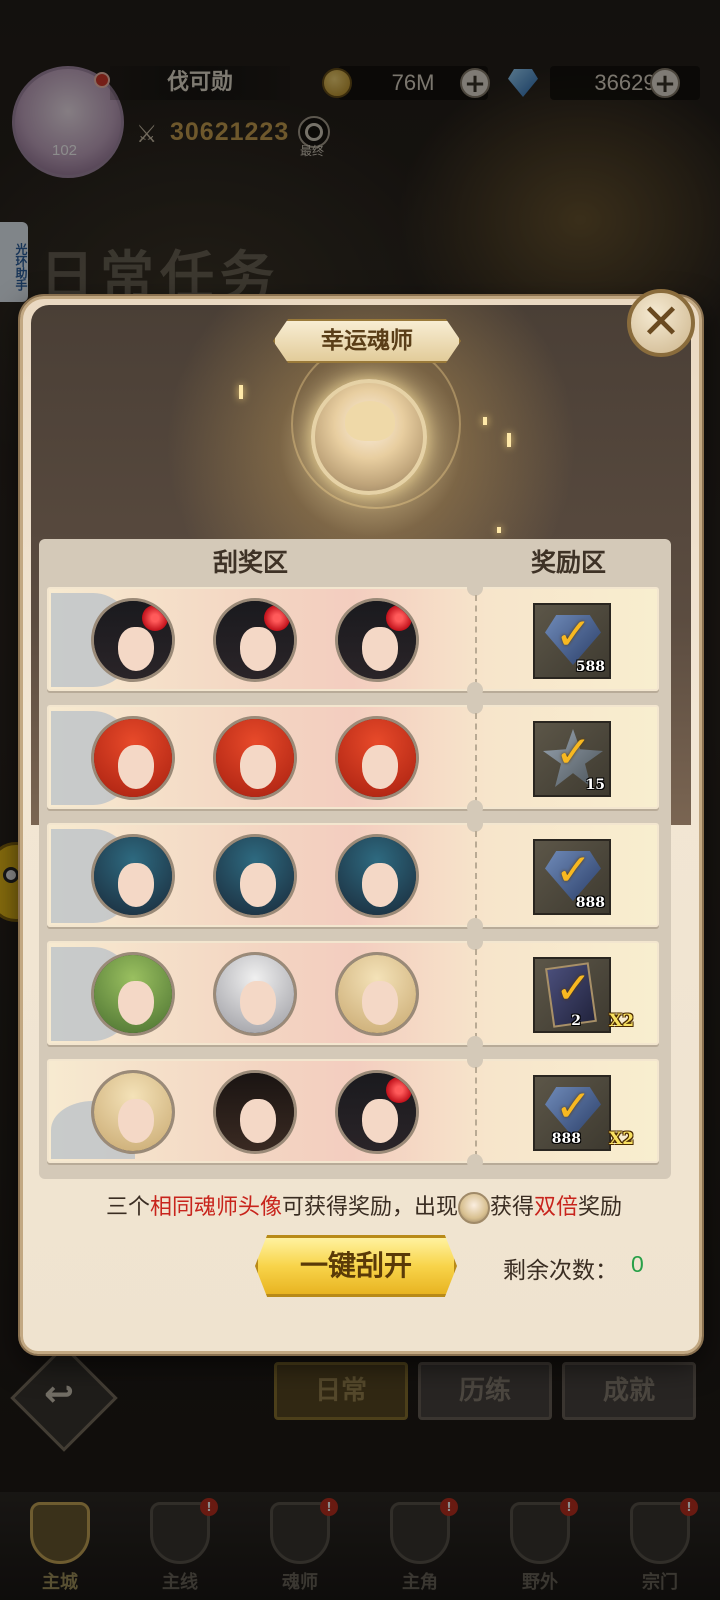 This screenshot has height=1600, width=720. What do you see at coordinates (556, 1207) in the screenshot?
I see `hint-highlight: 双倍` at bounding box center [556, 1207].